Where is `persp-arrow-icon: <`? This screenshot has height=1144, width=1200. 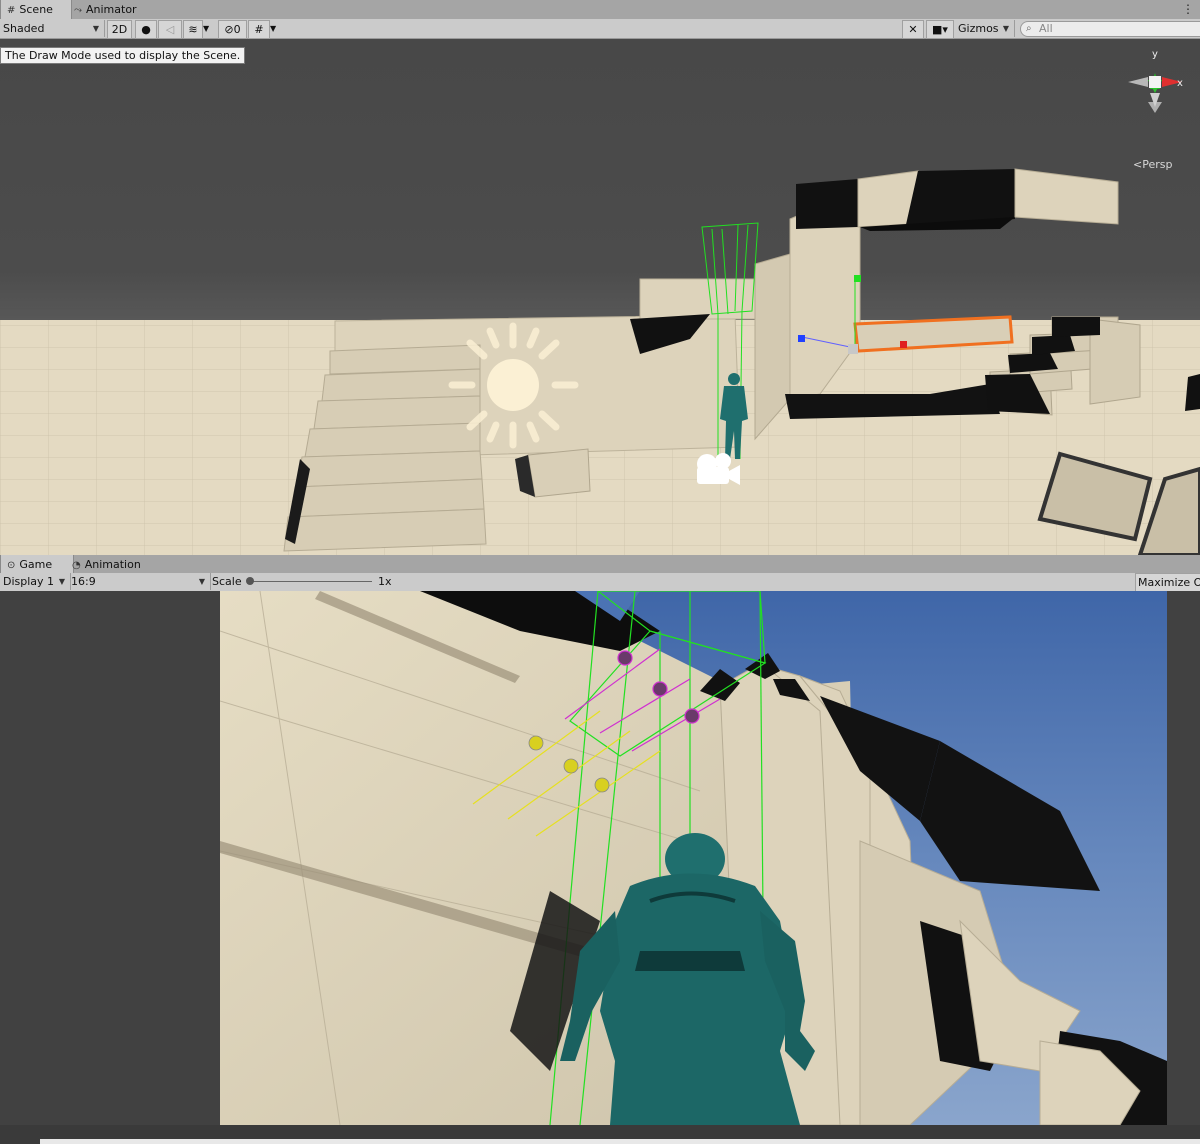
persp-arrow-icon: < is located at coordinates (1138, 164).